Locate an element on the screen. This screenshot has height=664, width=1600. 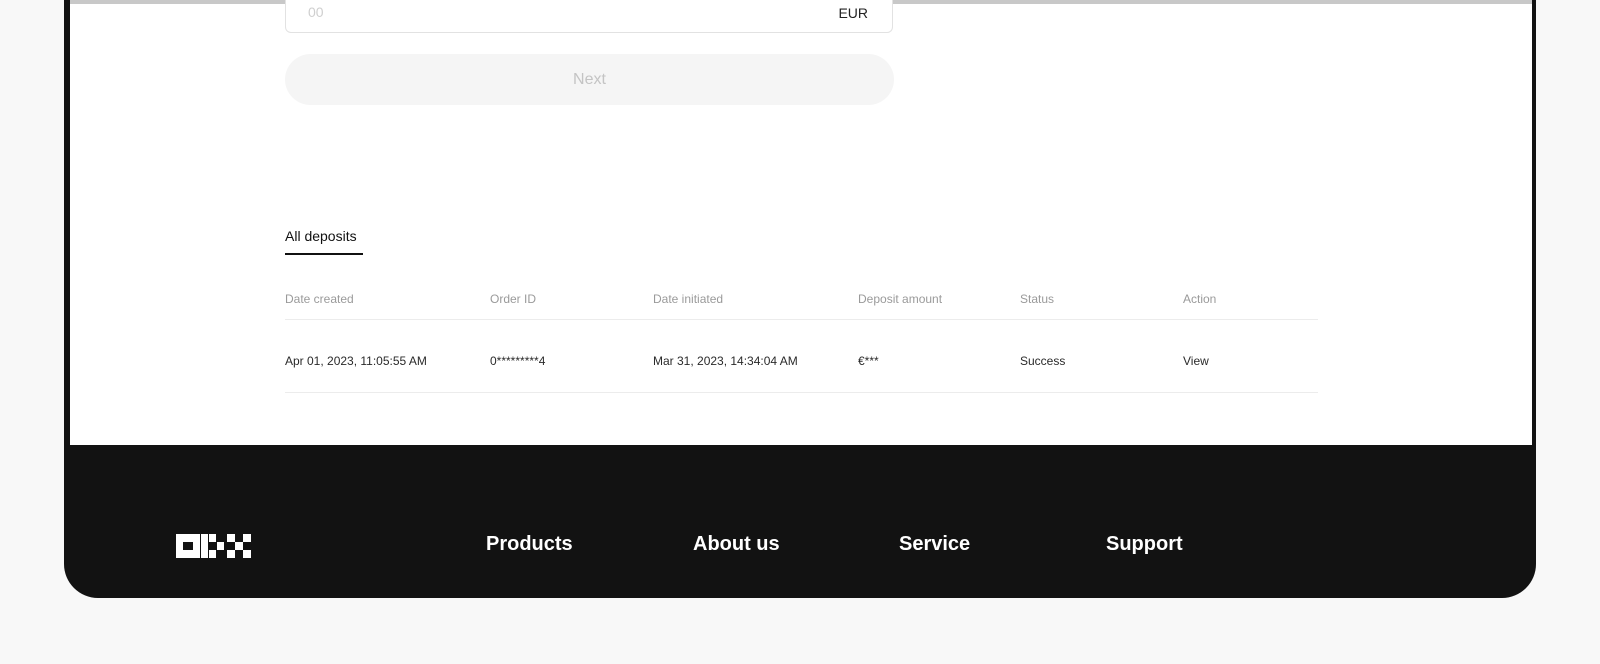
column-header-date-created: Date created is located at coordinates (319, 299).